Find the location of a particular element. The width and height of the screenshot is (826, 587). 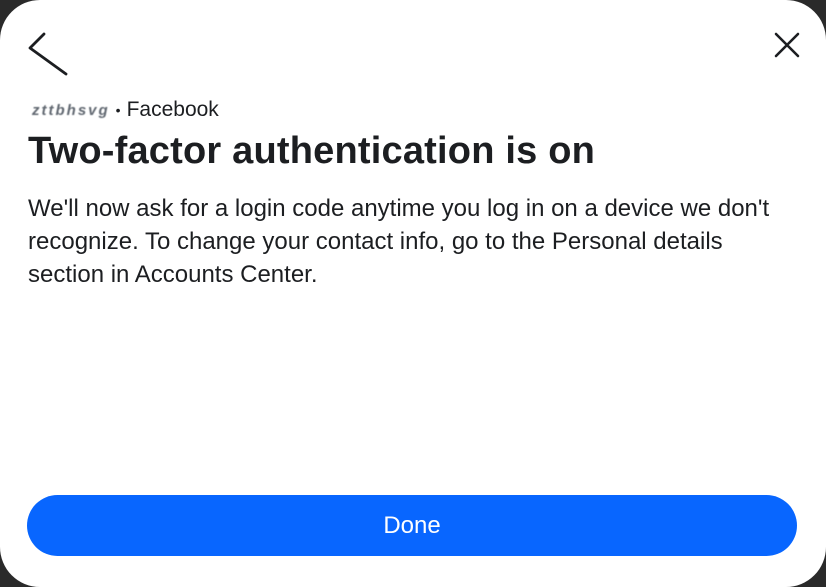

done-button: Done is located at coordinates (412, 525).